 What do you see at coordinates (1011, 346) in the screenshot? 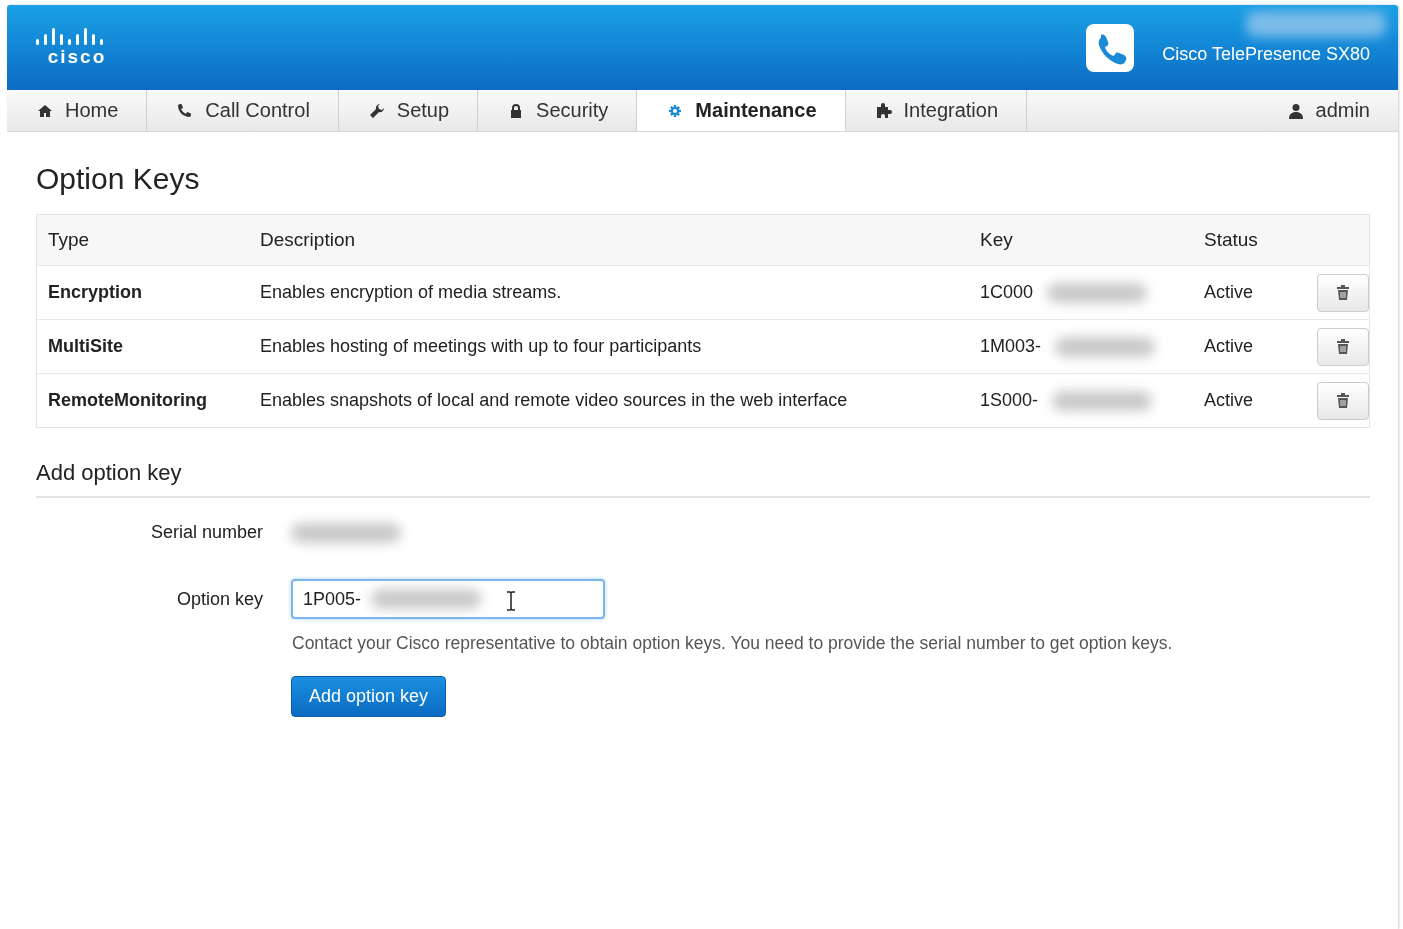
I see `table-cell: 1M003-` at bounding box center [1011, 346].